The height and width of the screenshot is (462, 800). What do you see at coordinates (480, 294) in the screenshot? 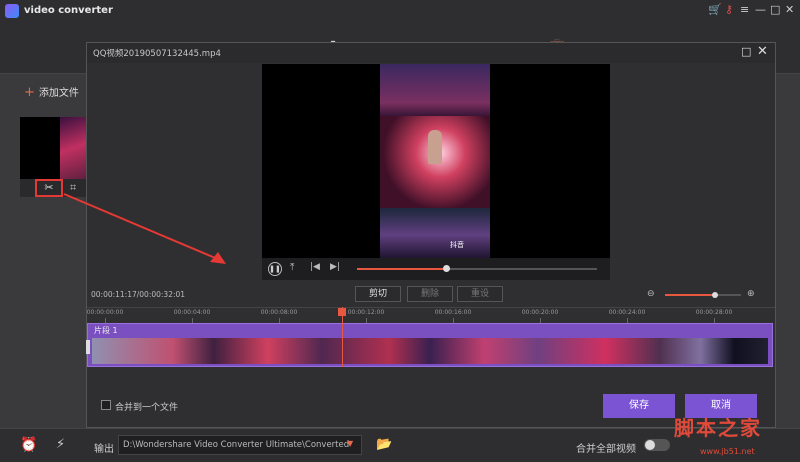
I see `reset-button: 重设` at bounding box center [480, 294].